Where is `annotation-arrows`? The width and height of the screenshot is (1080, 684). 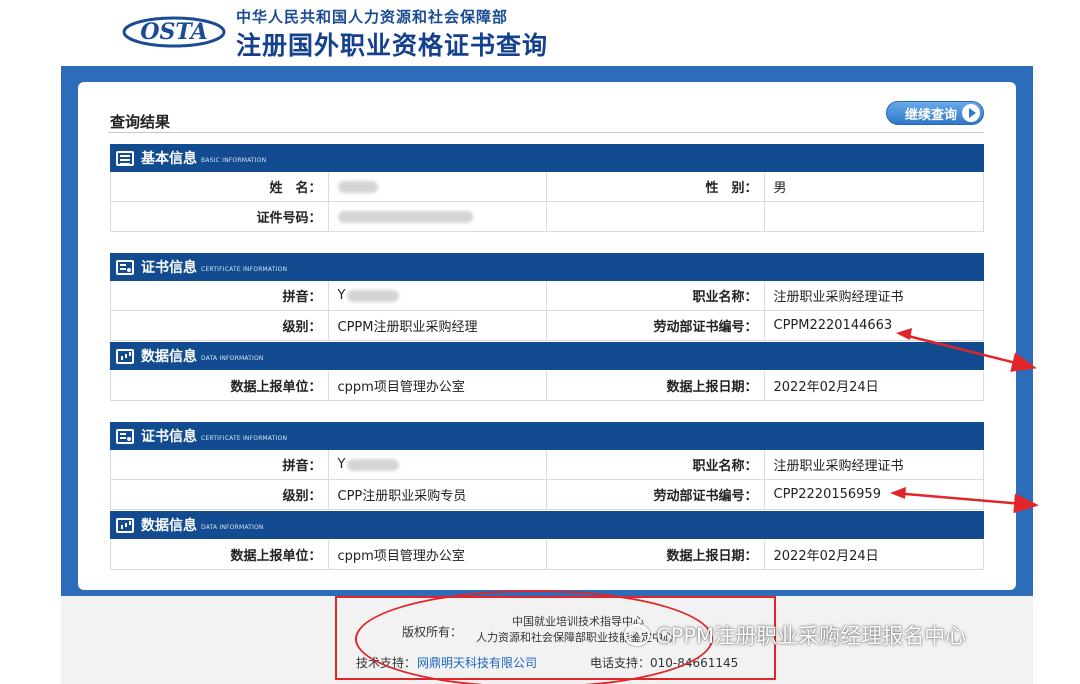 annotation-arrows is located at coordinates (964, 421).